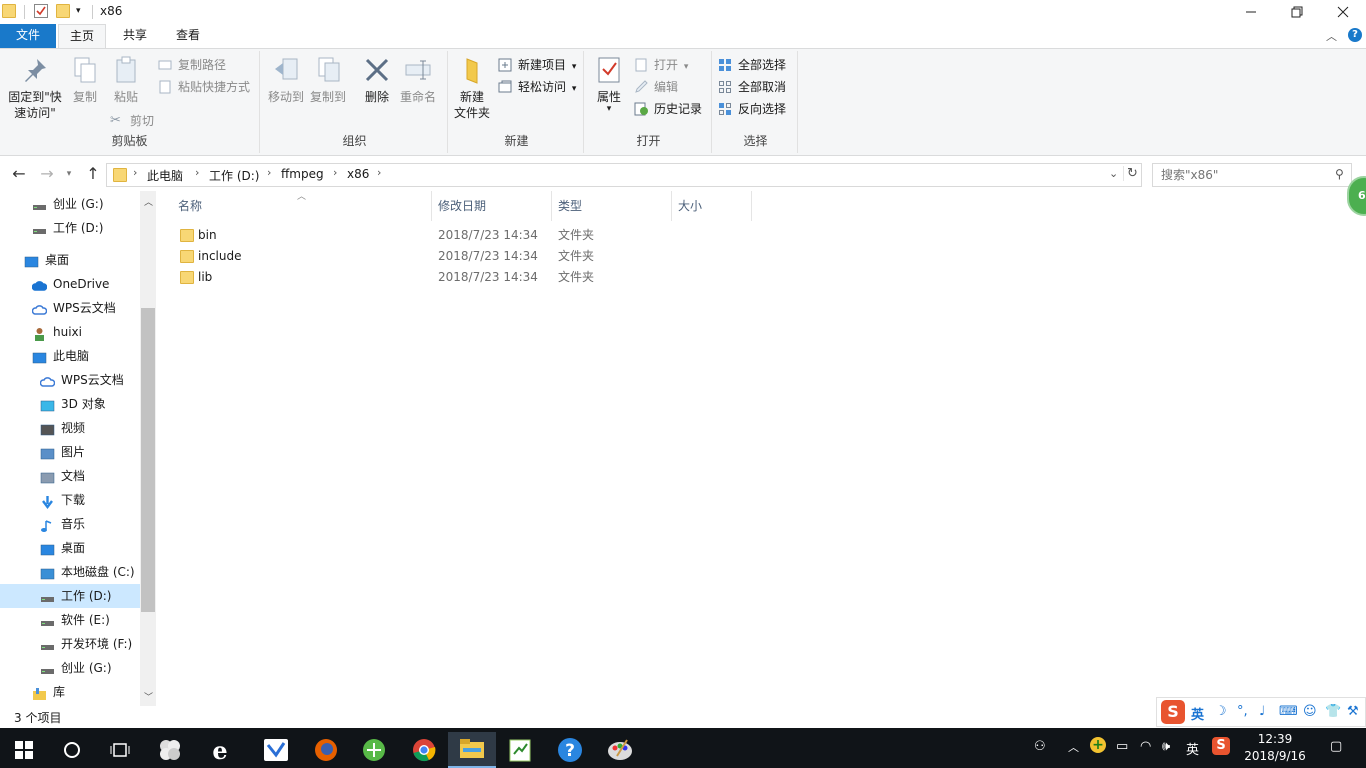  I want to click on firefox-icon, so click(326, 750).